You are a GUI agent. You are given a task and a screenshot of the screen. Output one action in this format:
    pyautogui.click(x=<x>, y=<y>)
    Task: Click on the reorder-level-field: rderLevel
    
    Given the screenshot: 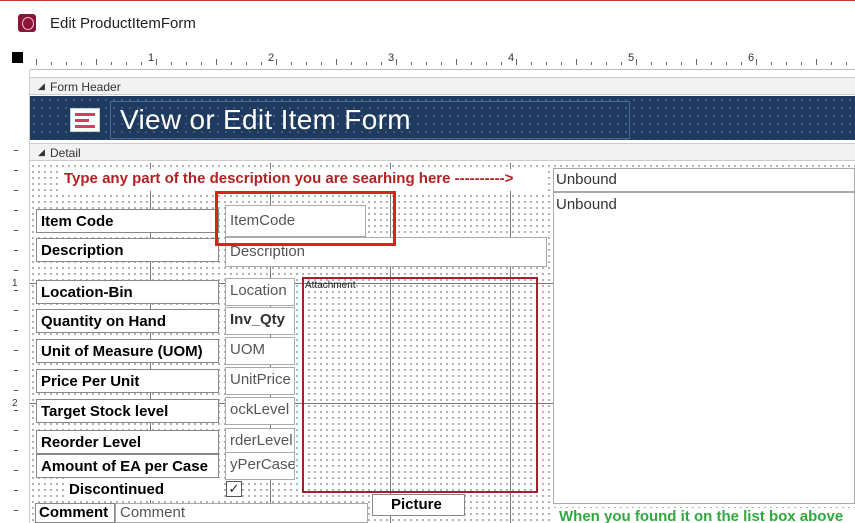 What is the action you would take?
    pyautogui.click(x=260, y=441)
    